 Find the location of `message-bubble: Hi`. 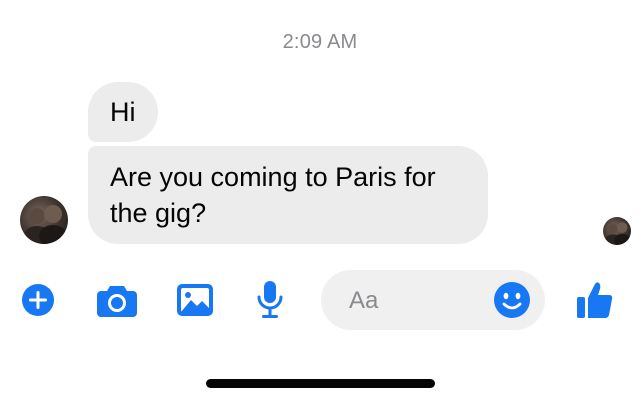

message-bubble: Hi is located at coordinates (123, 112).